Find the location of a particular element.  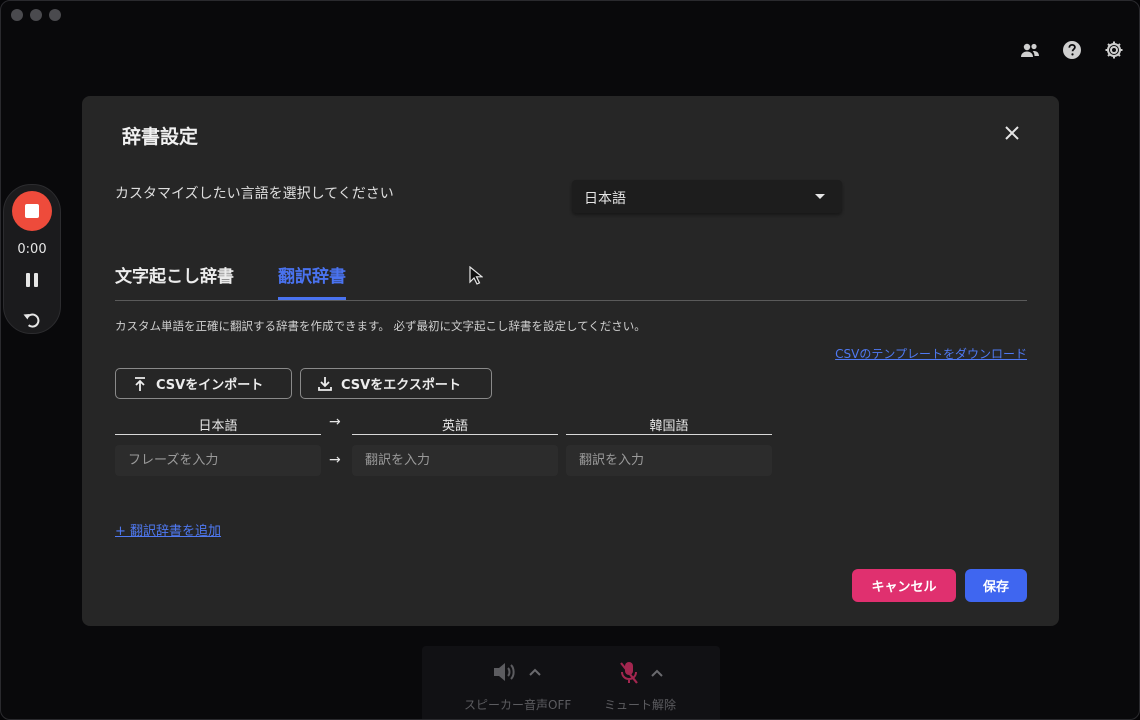

people-icon is located at coordinates (1030, 50).